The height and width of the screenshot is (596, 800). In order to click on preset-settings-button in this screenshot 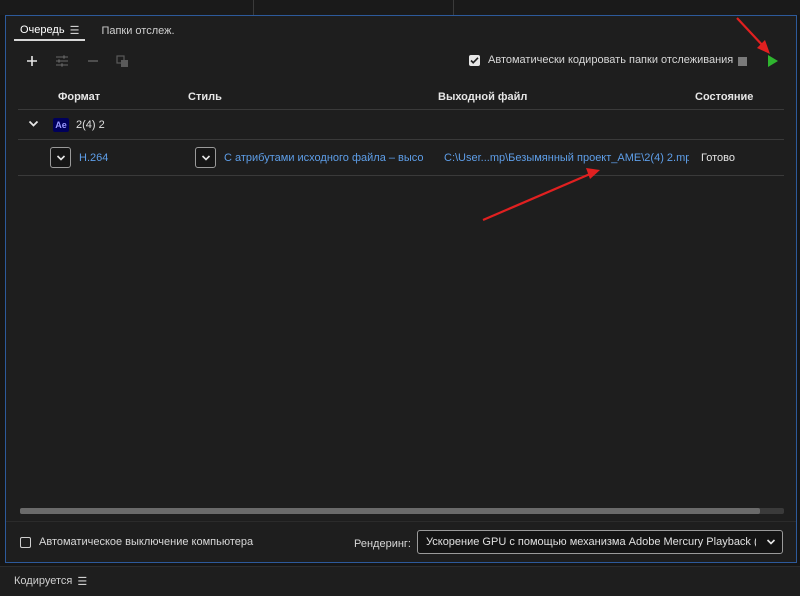, I will do `click(62, 61)`.